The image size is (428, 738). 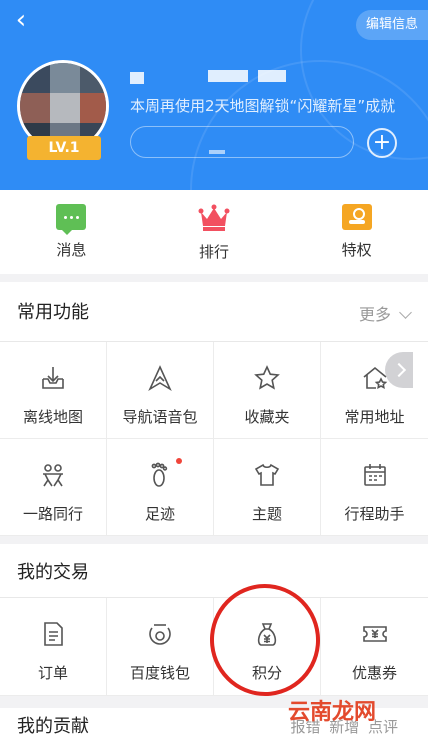 I want to click on wallet-icon, so click(x=160, y=634).